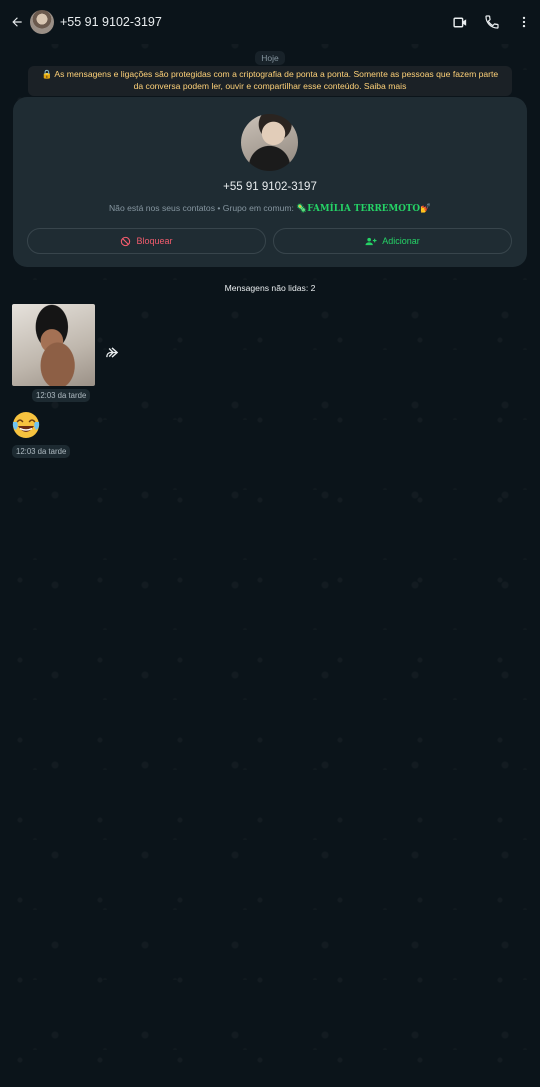 This screenshot has width=540, height=1087. I want to click on add-contact-button: Adicionar, so click(392, 241).